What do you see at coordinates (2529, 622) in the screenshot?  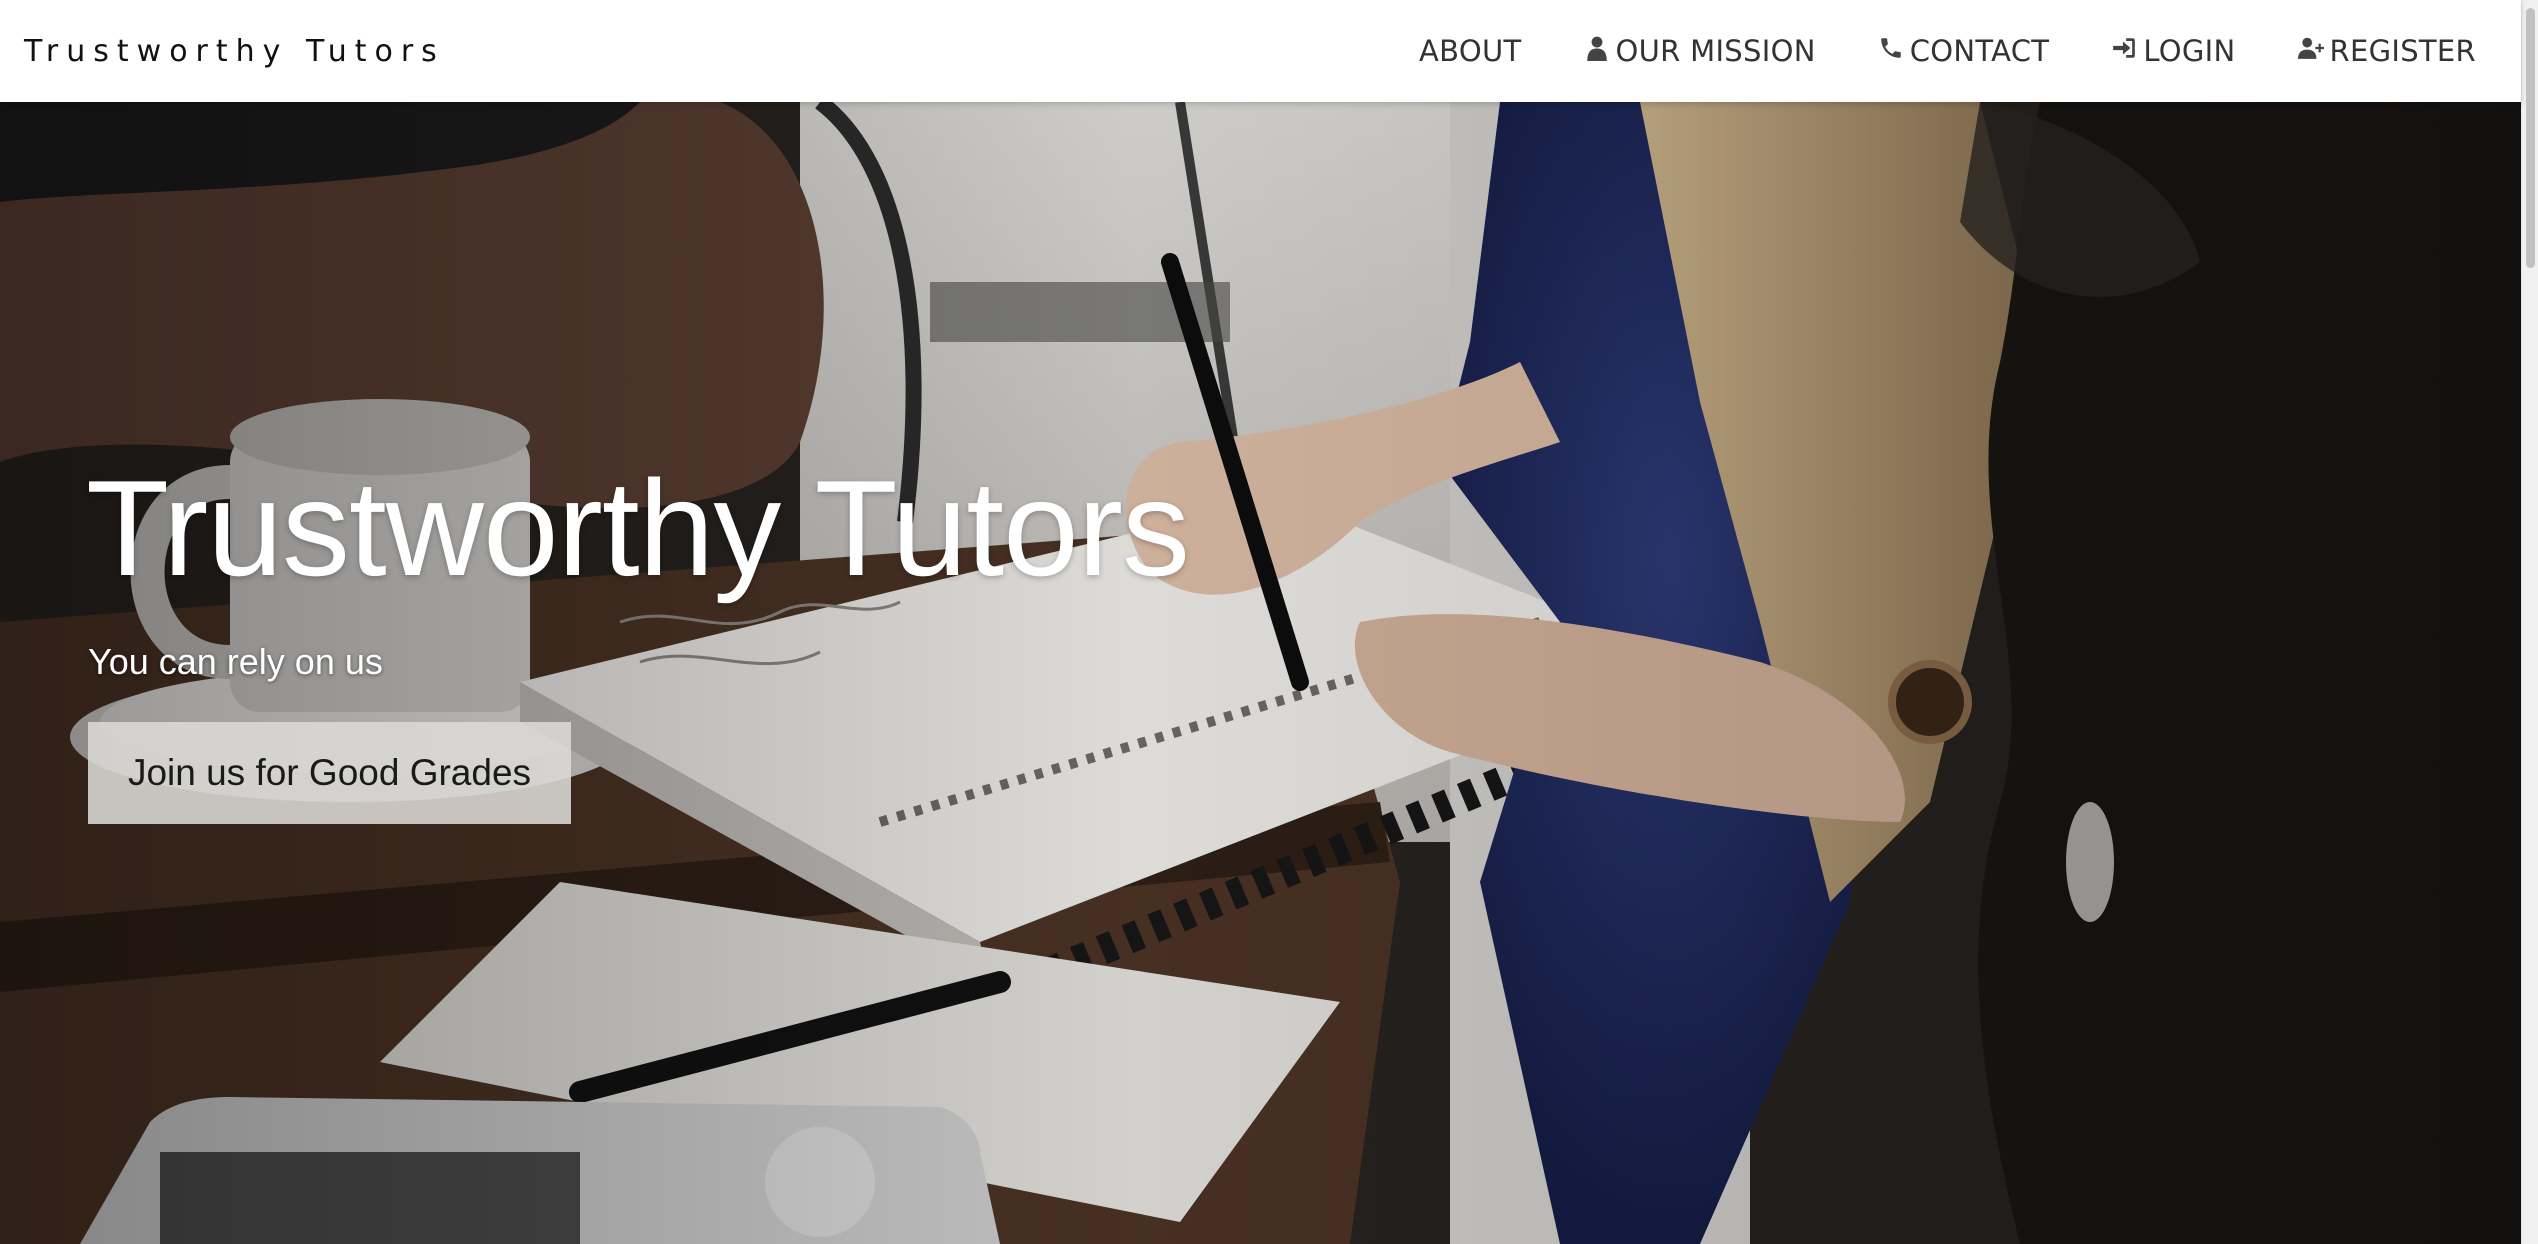 I see `page-scrollbar` at bounding box center [2529, 622].